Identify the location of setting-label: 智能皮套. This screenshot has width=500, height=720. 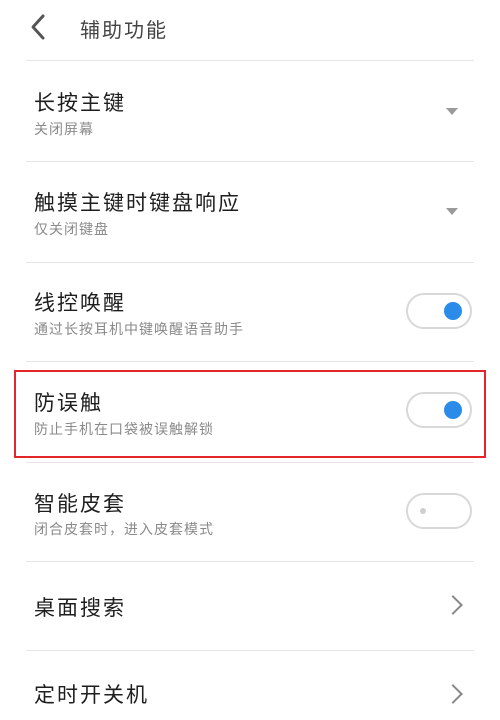
(80, 504).